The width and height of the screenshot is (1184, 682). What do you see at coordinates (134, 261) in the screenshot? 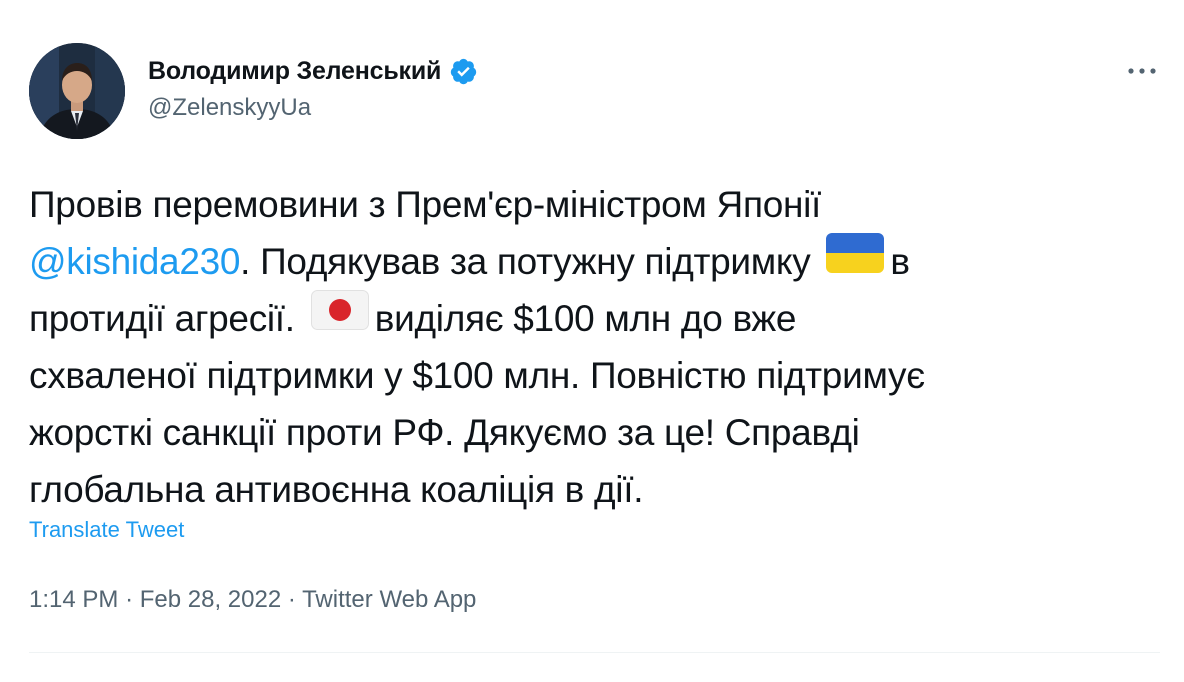
I see `mention-link: @kishida230` at bounding box center [134, 261].